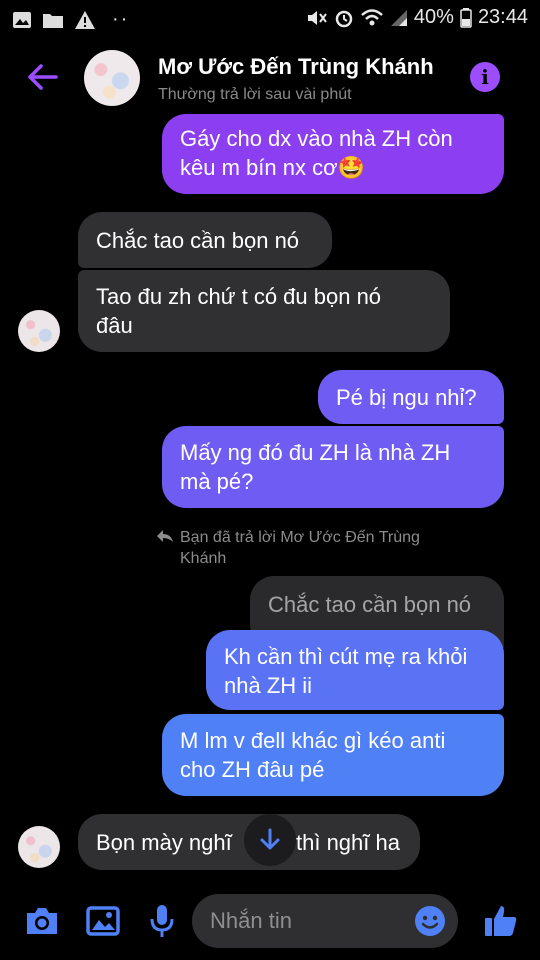 The image size is (540, 960). I want to click on message-line: Mấy ng đó đu ZH là nhà ZH, so click(315, 452).